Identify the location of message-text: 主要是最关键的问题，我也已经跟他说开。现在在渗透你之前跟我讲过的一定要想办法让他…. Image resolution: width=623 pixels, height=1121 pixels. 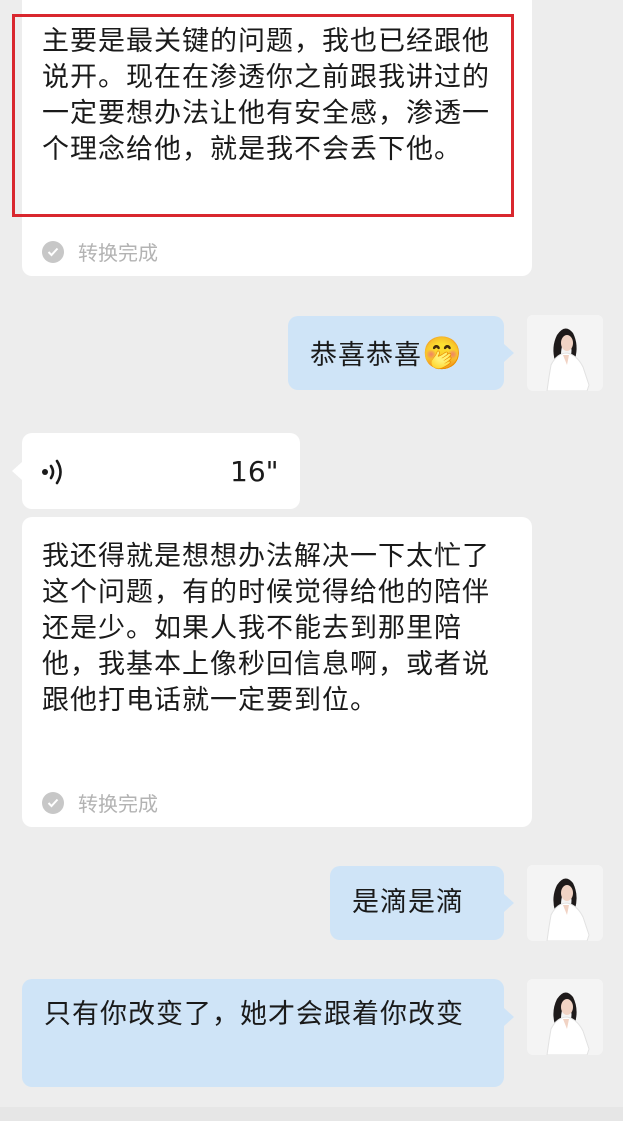
(266, 95).